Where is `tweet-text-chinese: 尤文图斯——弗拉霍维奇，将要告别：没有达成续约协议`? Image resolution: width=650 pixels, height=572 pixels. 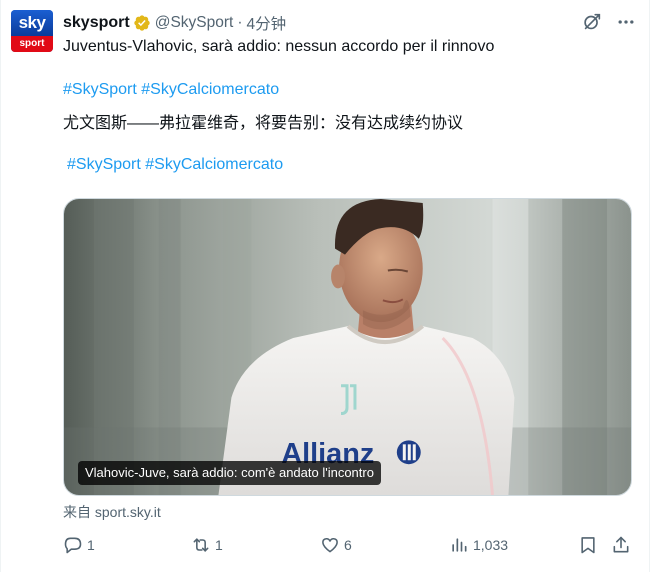 tweet-text-chinese: 尤文图斯——弗拉霍维奇，将要告别：没有达成续约协议 is located at coordinates (263, 123).